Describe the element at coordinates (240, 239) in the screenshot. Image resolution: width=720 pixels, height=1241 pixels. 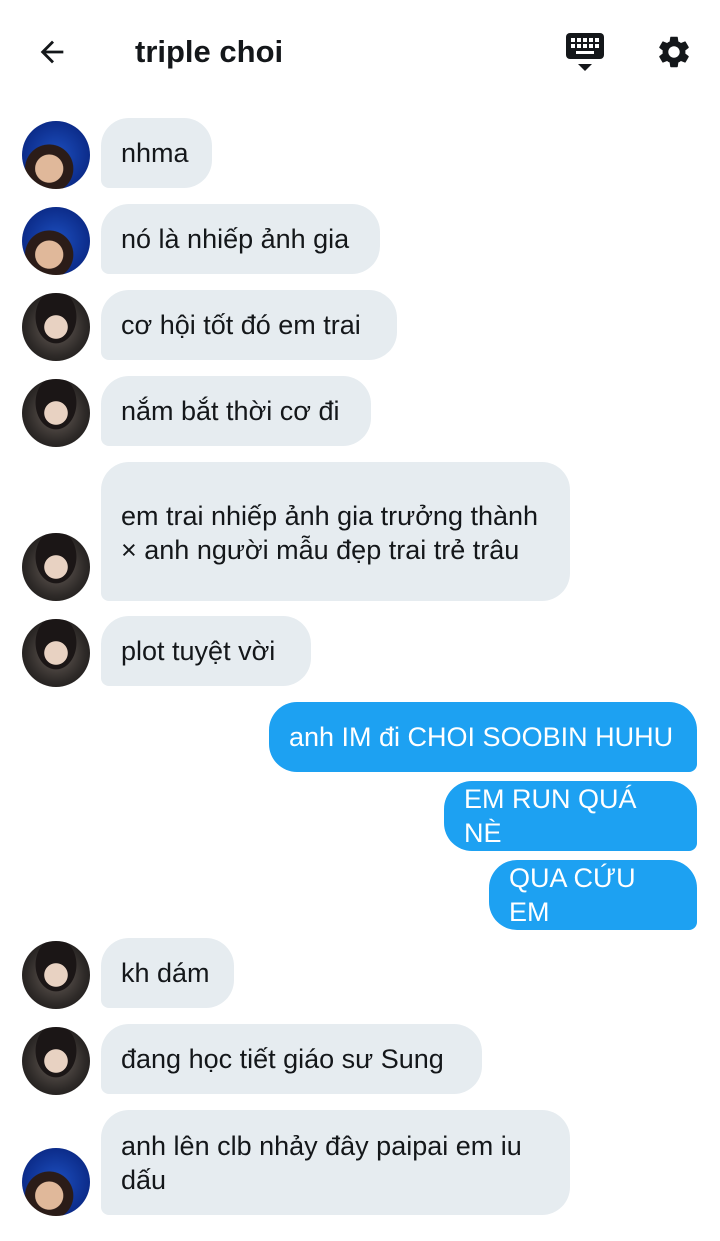
I see `incoming-message: nó là nhiếp ảnh gia` at that location.